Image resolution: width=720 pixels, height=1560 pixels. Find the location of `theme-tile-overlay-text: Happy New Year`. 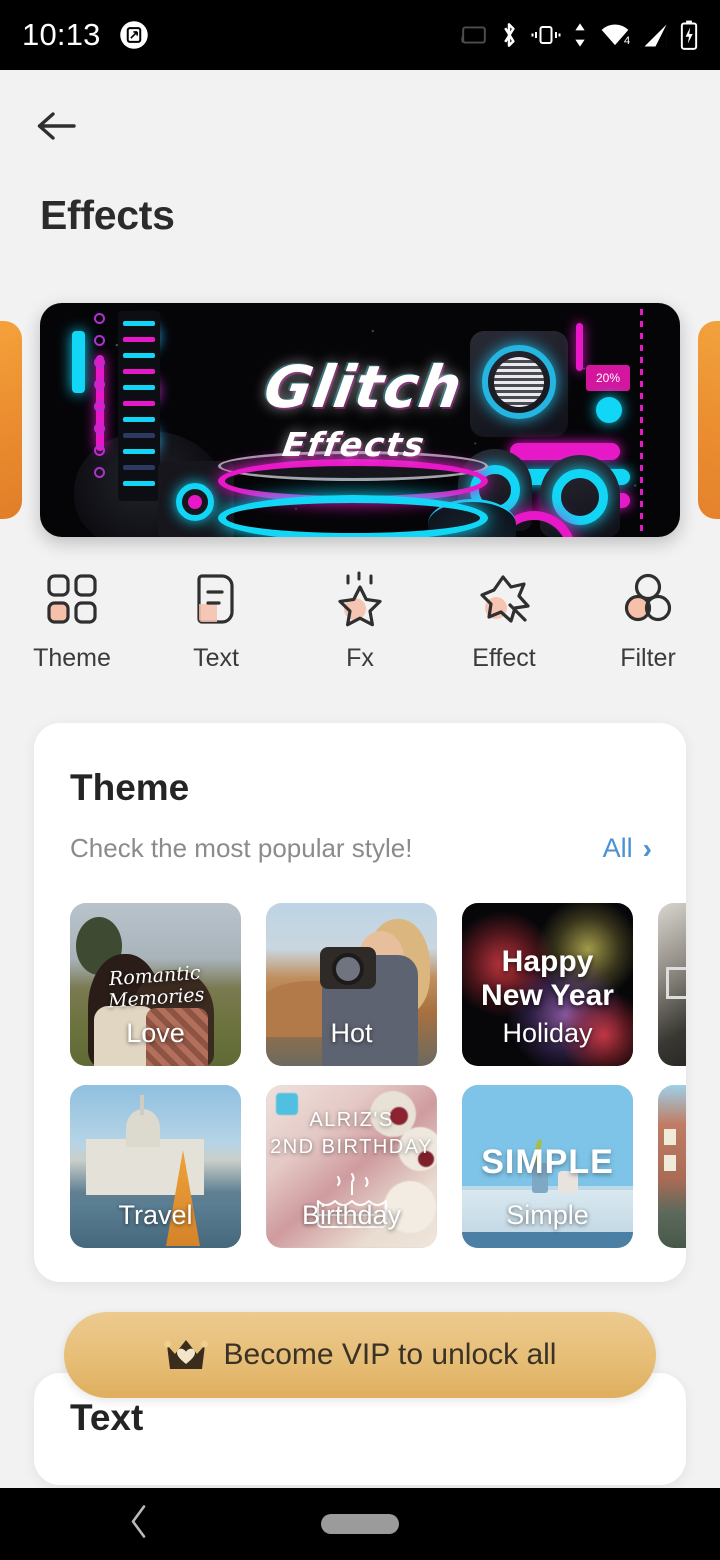

theme-tile-overlay-text: Happy New Year is located at coordinates (547, 978).